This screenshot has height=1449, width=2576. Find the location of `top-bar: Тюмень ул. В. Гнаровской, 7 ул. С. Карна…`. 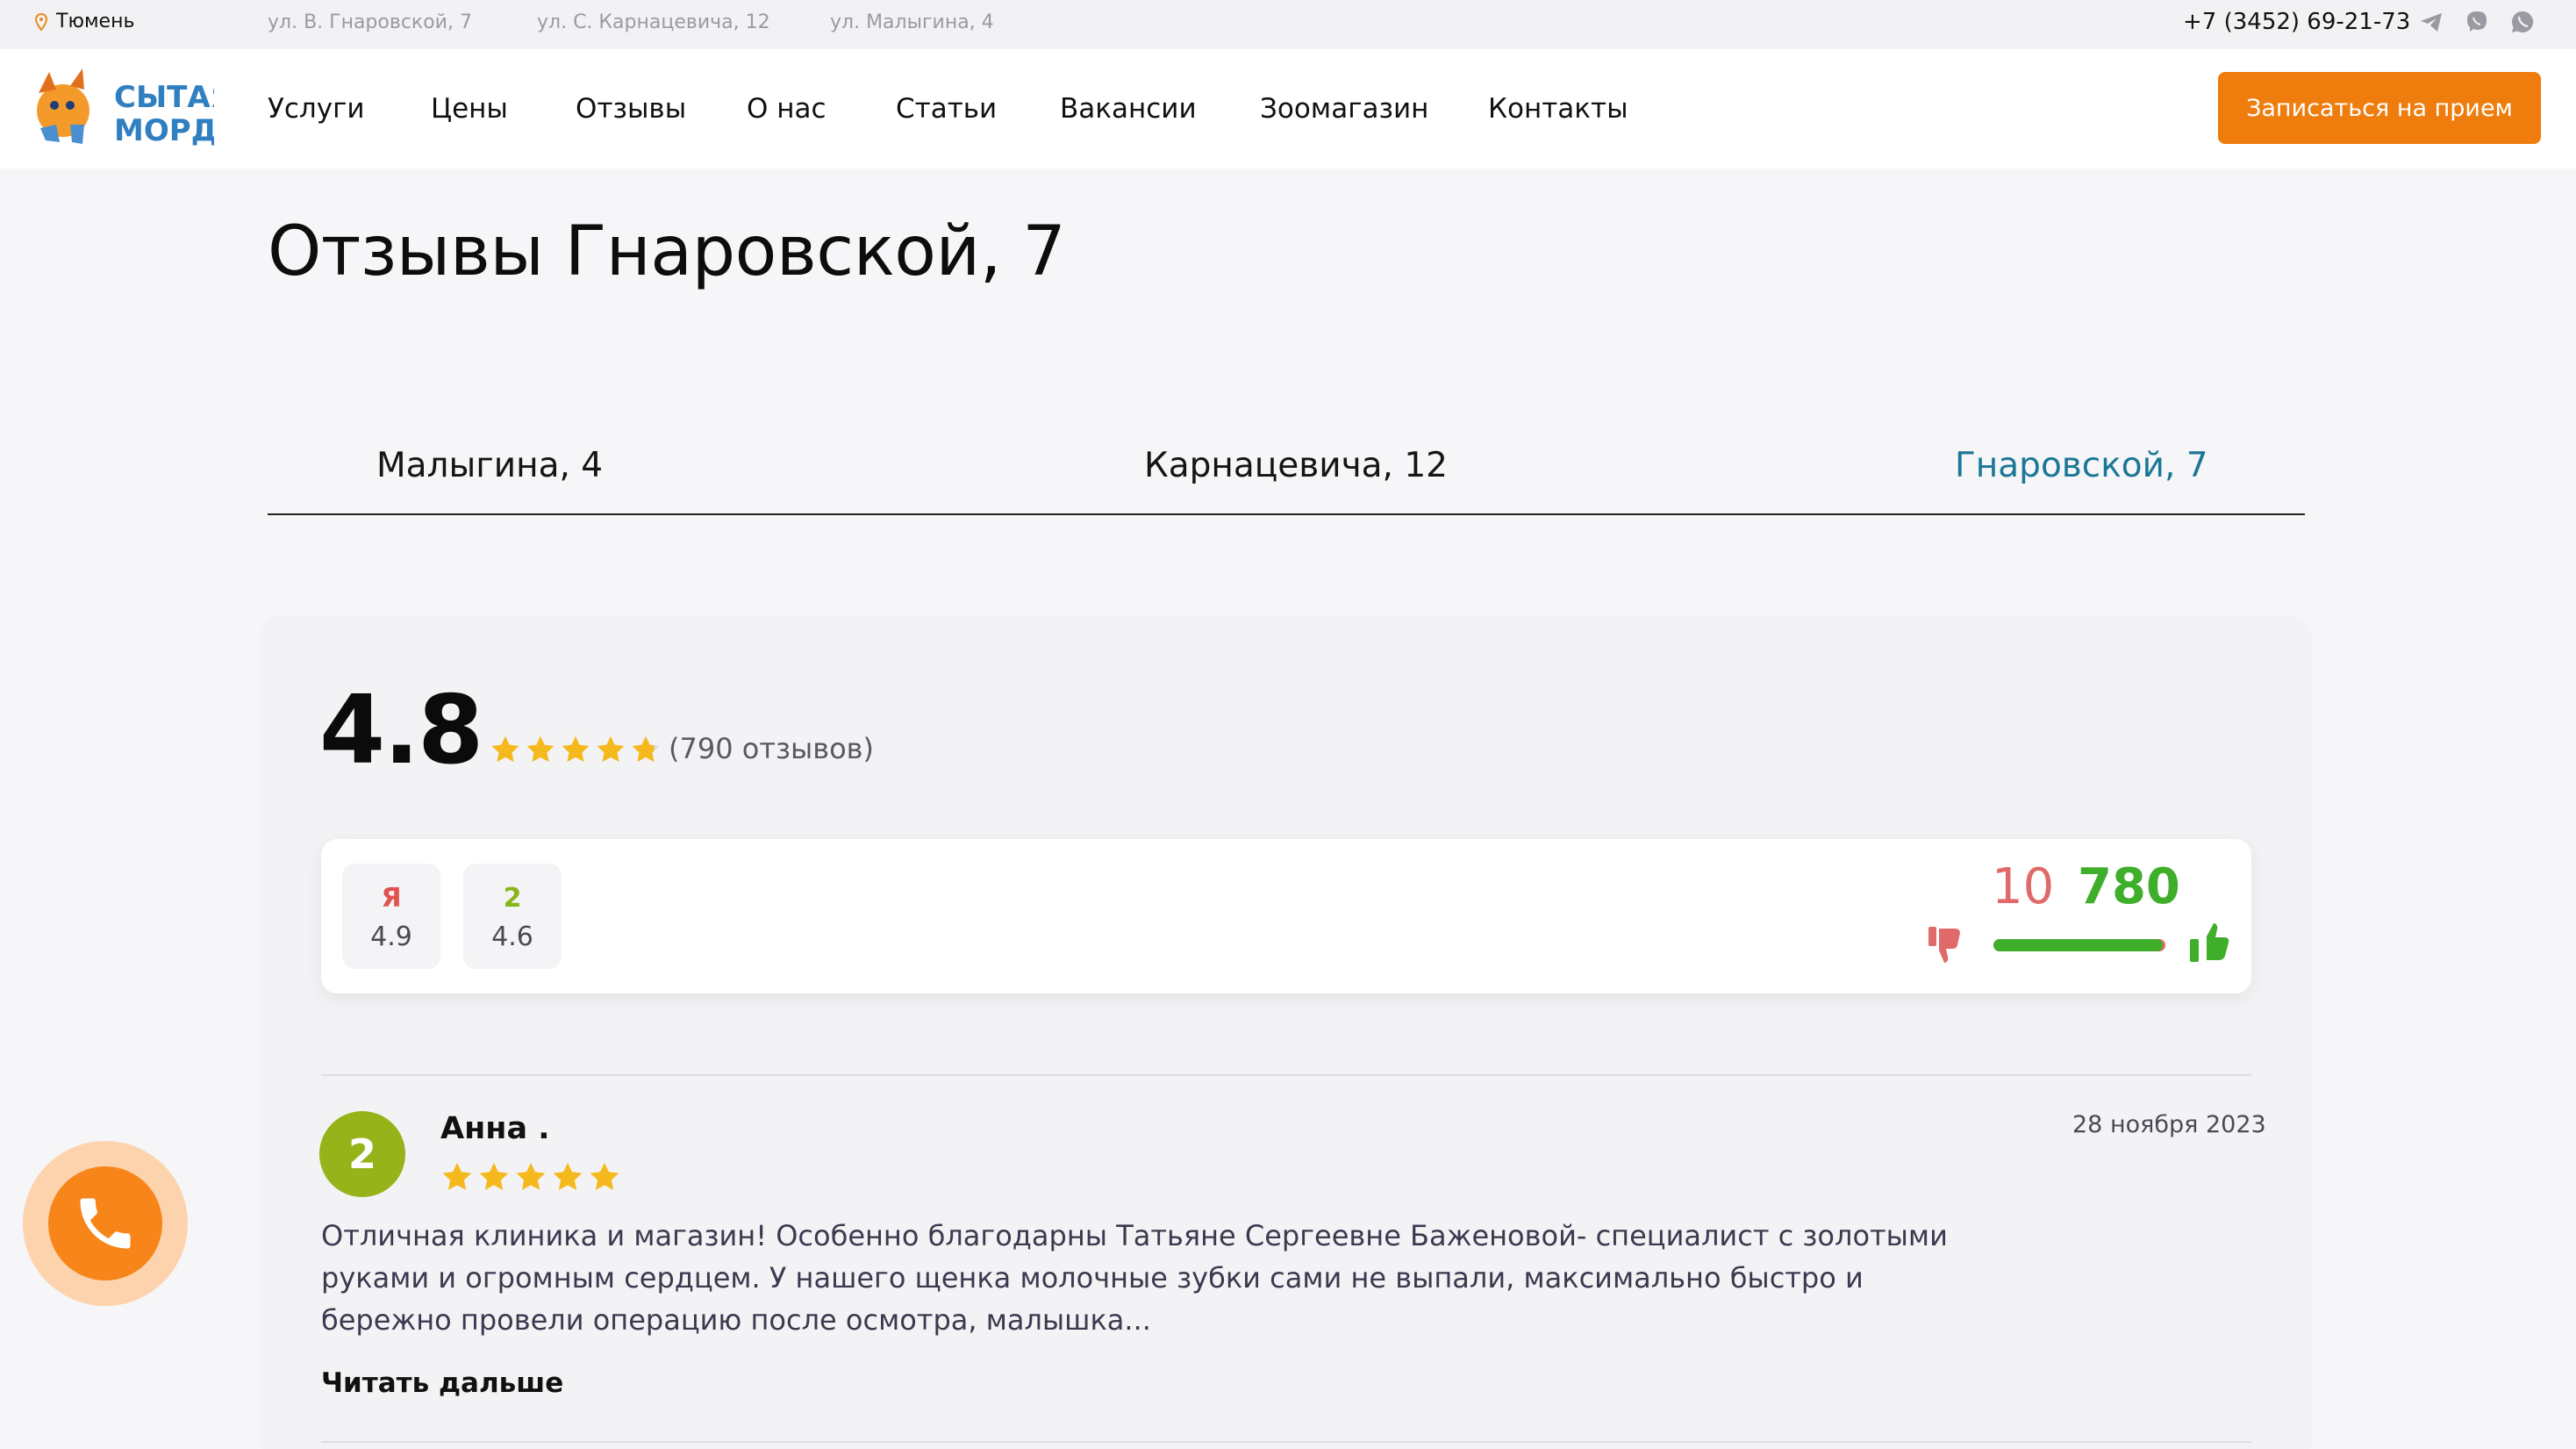

top-bar: Тюмень ул. В. Гнаровской, 7 ул. С. Карна… is located at coordinates (1288, 24).